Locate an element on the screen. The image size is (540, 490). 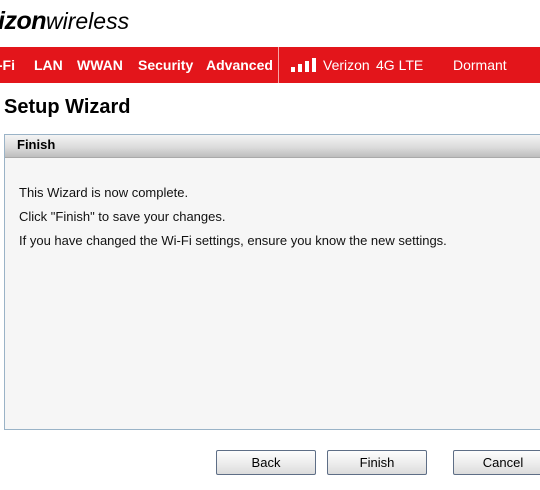
connection-status: Dormant is located at coordinates (480, 65).